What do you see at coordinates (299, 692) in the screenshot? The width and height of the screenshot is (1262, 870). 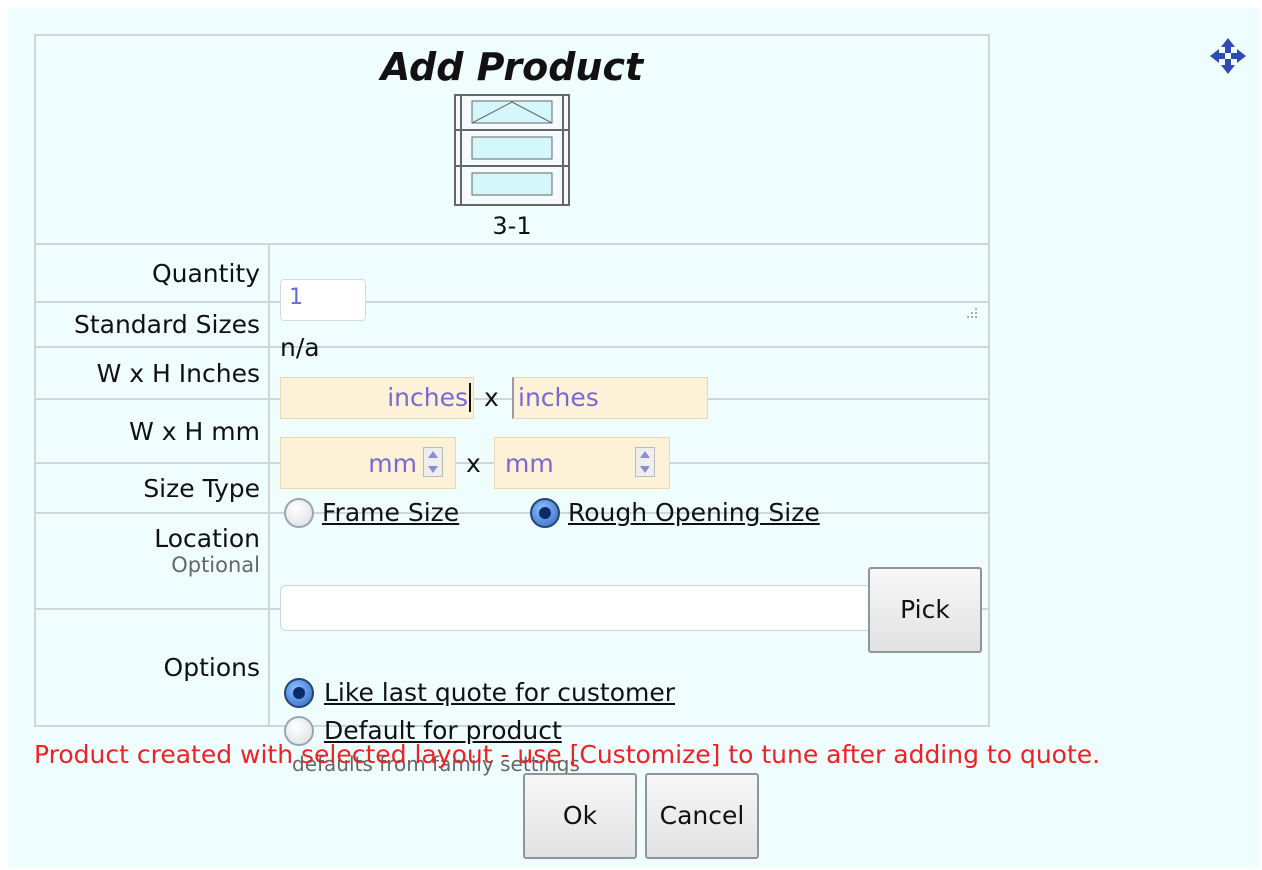 I see `like-last-quote-radio` at bounding box center [299, 692].